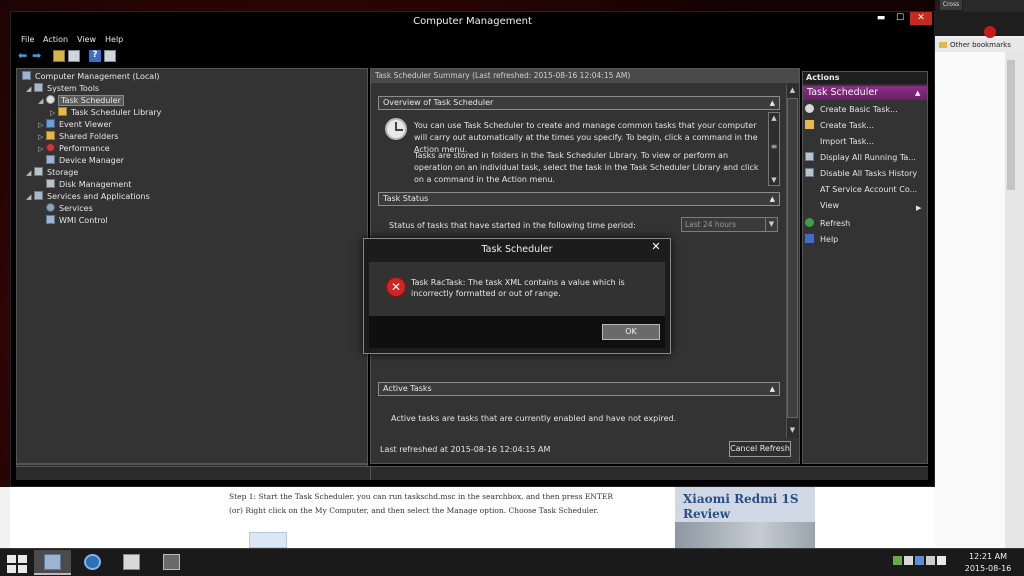 The height and width of the screenshot is (576, 1024). I want to click on taskbar-clock-time: 12:21 AM, so click(988, 556).